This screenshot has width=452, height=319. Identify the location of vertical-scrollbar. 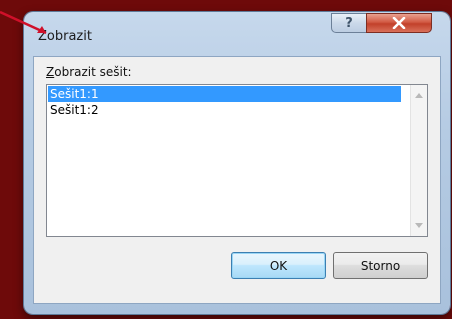
(418, 160).